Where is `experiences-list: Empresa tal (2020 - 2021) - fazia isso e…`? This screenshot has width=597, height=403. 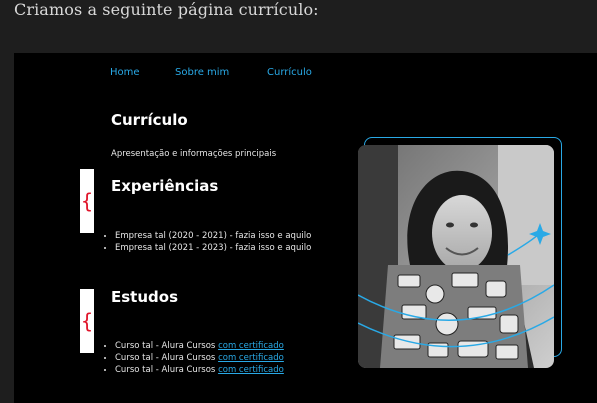 experiences-list: Empresa tal (2020 - 2021) - fazia isso e… is located at coordinates (208, 242).